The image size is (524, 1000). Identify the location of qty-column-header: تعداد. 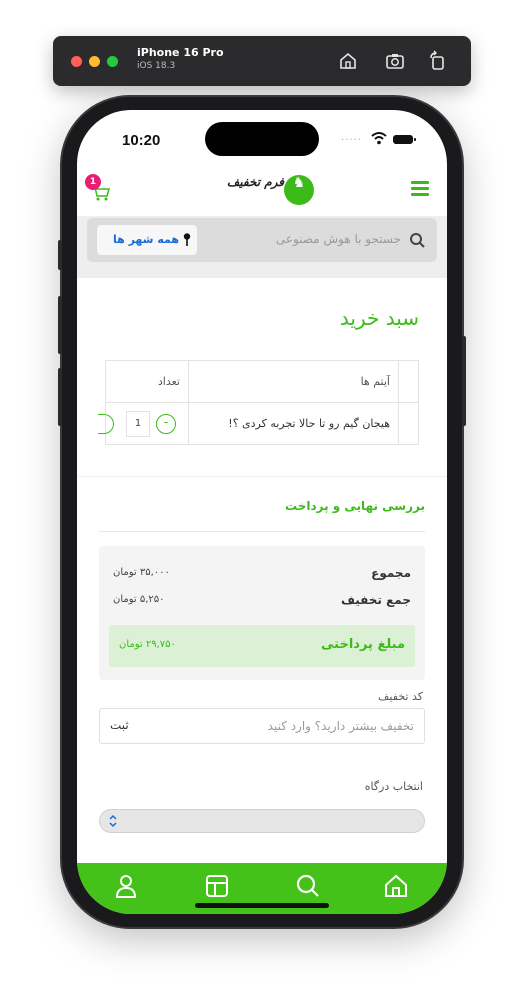
(147, 381).